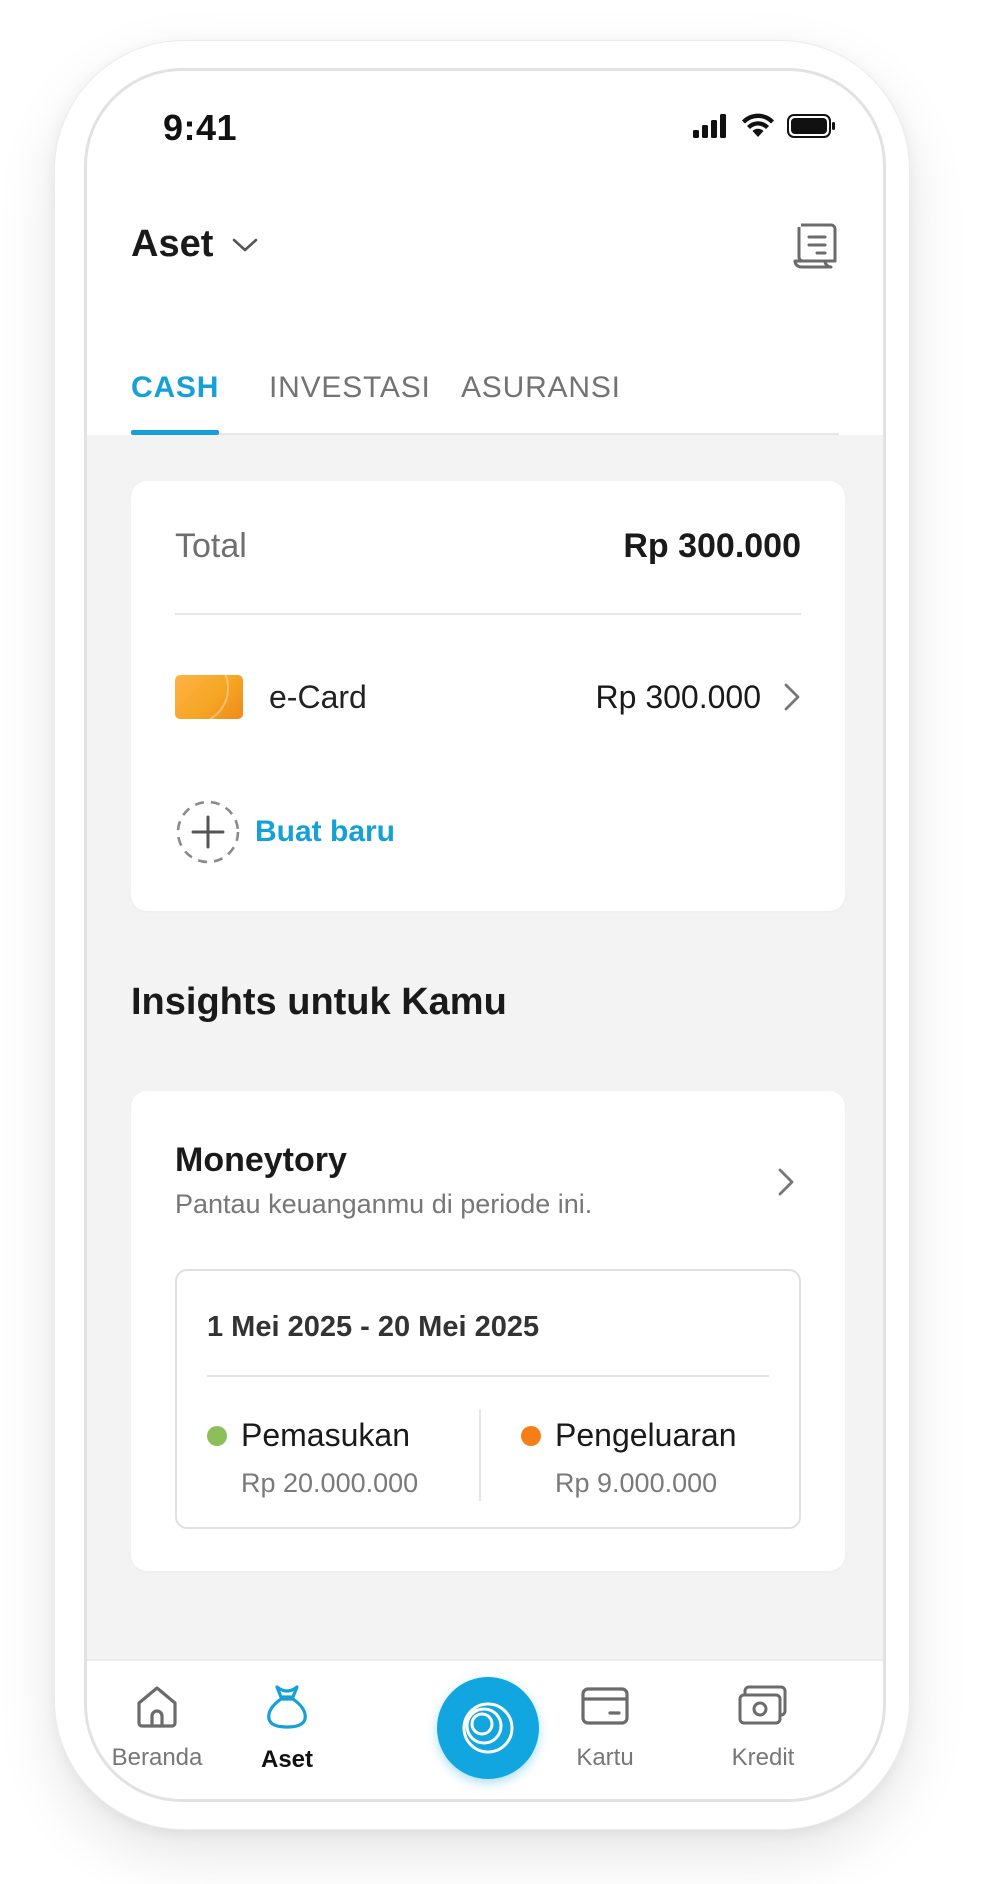  I want to click on nav-label: Kredit, so click(763, 1757).